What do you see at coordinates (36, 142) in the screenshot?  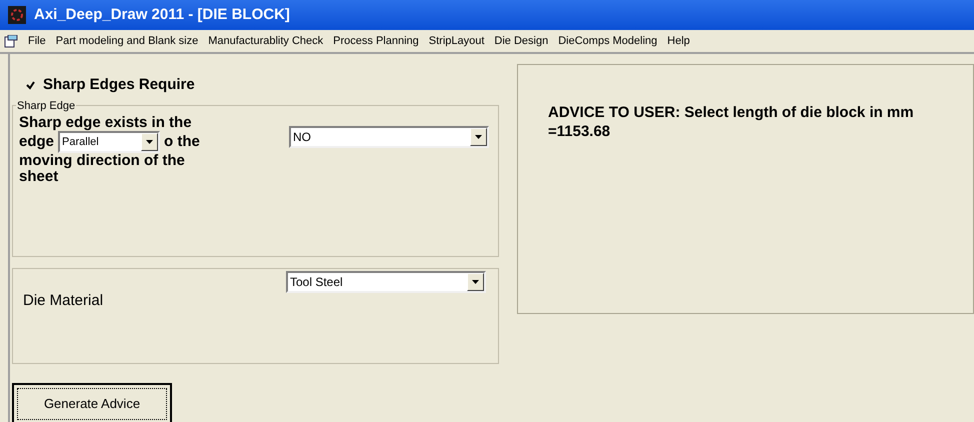 I see `label-text: edge` at bounding box center [36, 142].